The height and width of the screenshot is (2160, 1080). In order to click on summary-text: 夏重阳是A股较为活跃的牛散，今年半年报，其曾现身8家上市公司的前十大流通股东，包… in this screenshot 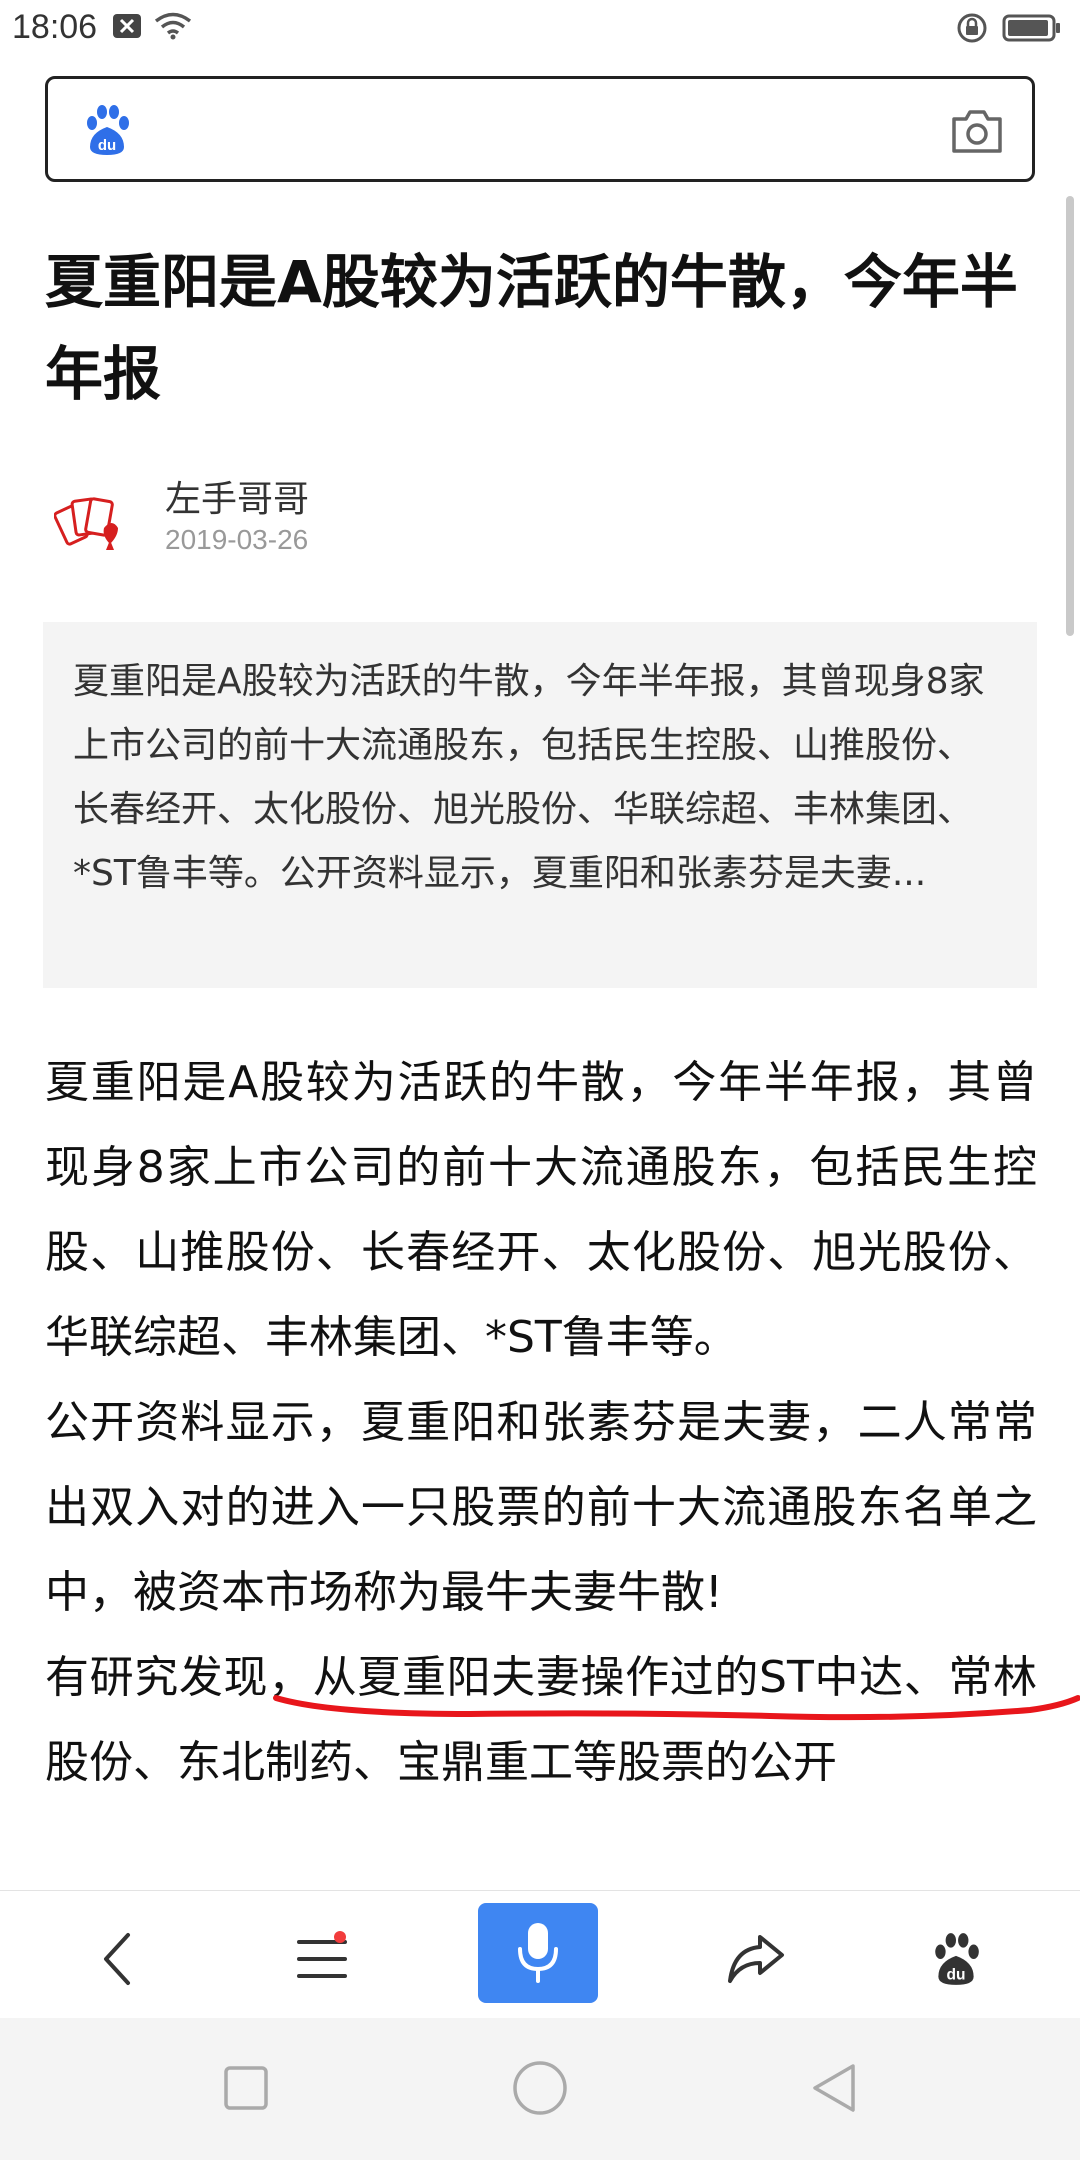, I will do `click(529, 777)`.